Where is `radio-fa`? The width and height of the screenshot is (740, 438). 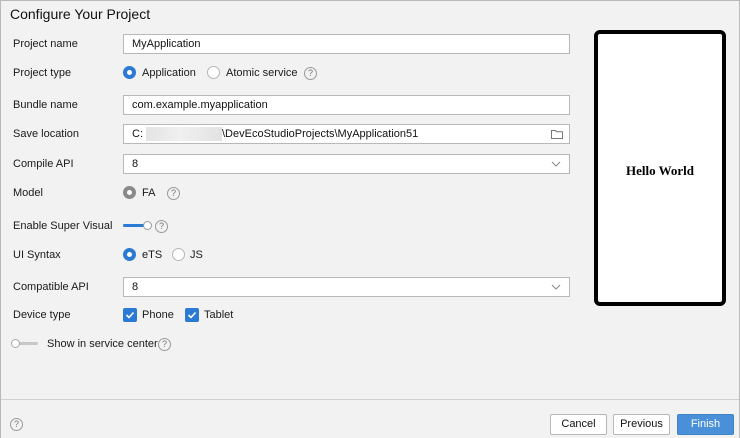 radio-fa is located at coordinates (129, 192).